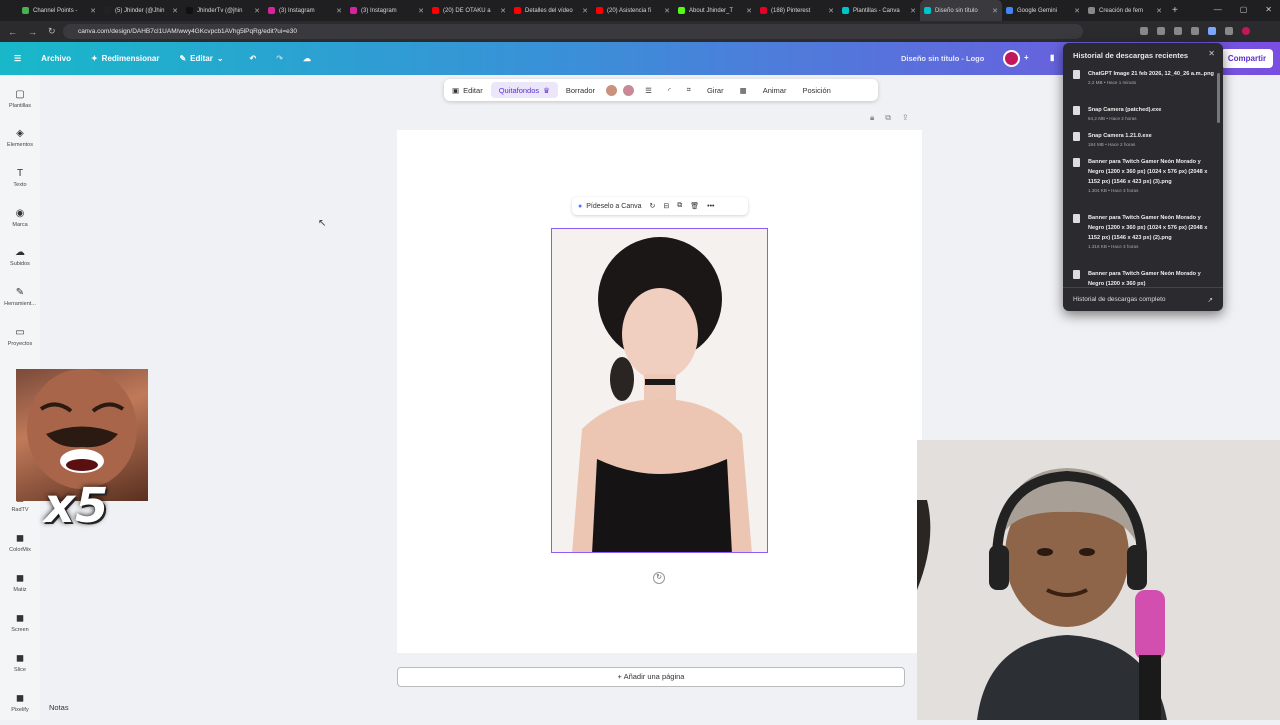 The width and height of the screenshot is (1280, 725). What do you see at coordinates (1268, 9) in the screenshot?
I see `close-window-icon: ✕` at bounding box center [1268, 9].